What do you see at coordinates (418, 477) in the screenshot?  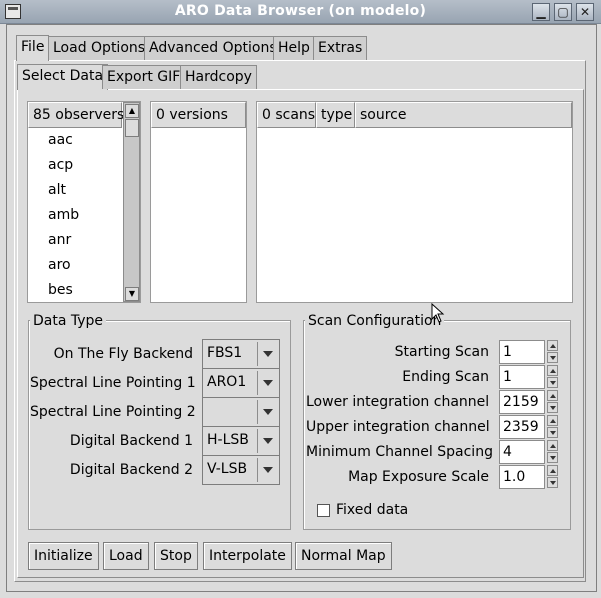 I see `map-exposure-scale-label: Map Exposure Scale` at bounding box center [418, 477].